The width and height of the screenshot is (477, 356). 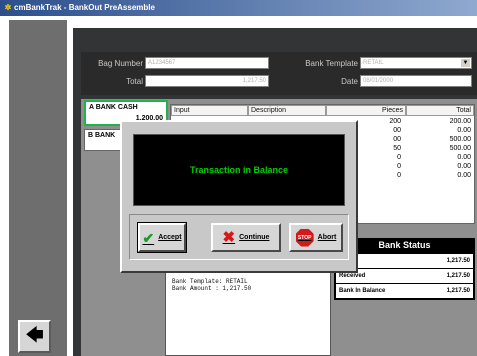 I want to click on total-field: 1,217.50, so click(x=207, y=81).